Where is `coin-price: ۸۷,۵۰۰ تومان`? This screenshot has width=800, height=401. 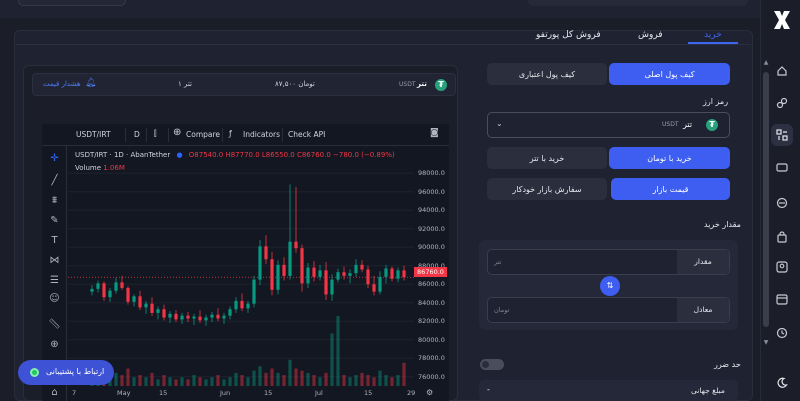
coin-price: ۸۷,۵۰۰ تومان is located at coordinates (295, 84).